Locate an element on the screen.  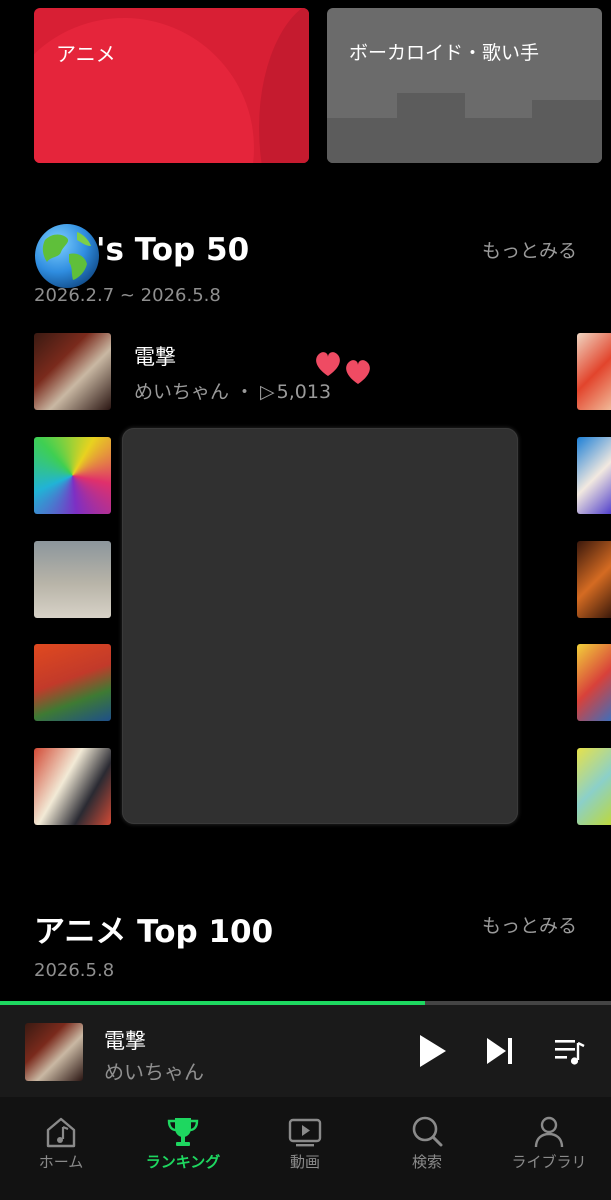
genre-card-vocaloid: ボーカロイド・歌い手 is located at coordinates (464, 85).